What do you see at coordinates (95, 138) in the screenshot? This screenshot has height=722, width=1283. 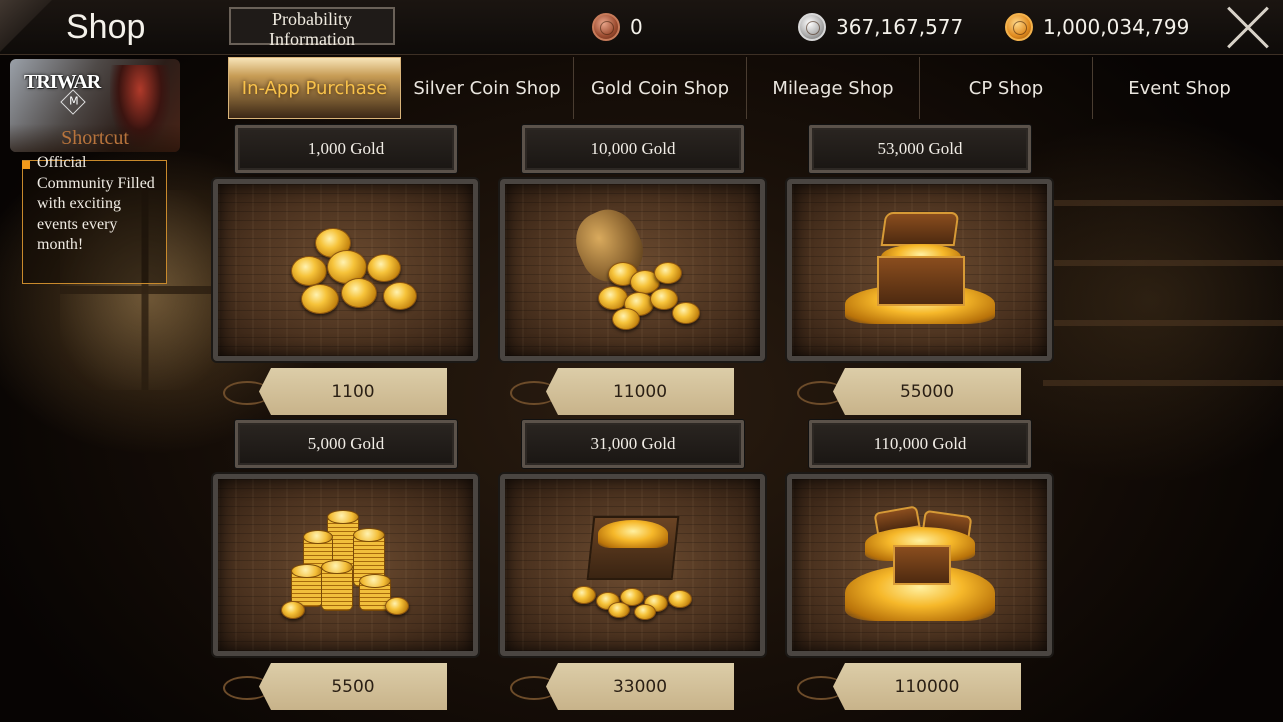 I see `shortcut-label: Shortcut` at bounding box center [95, 138].